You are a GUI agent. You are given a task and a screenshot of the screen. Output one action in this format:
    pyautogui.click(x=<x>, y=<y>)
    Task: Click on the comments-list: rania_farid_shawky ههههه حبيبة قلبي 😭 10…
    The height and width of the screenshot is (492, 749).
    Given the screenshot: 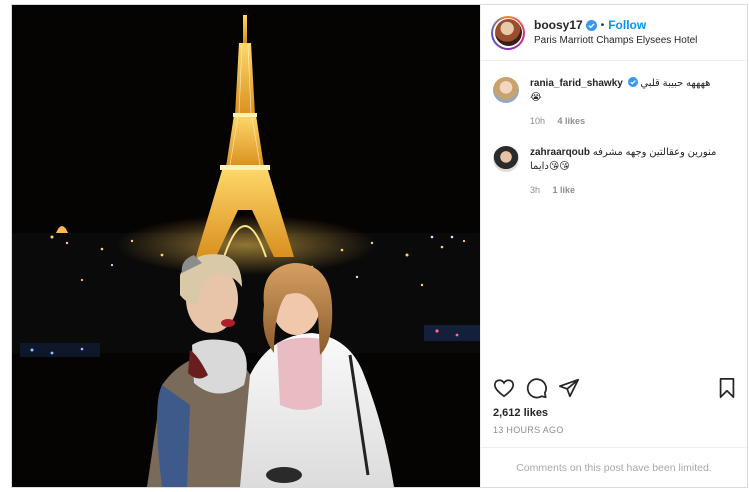 What is the action you would take?
    pyautogui.click(x=614, y=129)
    